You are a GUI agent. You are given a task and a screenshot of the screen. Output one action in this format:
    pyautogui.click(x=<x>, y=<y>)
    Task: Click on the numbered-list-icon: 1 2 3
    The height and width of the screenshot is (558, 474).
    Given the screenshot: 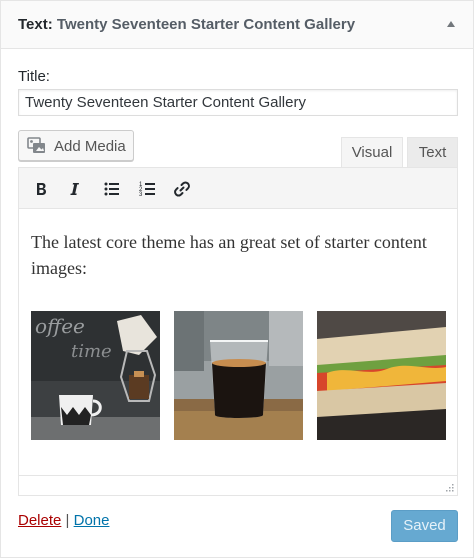 What is the action you would take?
    pyautogui.click(x=148, y=189)
    